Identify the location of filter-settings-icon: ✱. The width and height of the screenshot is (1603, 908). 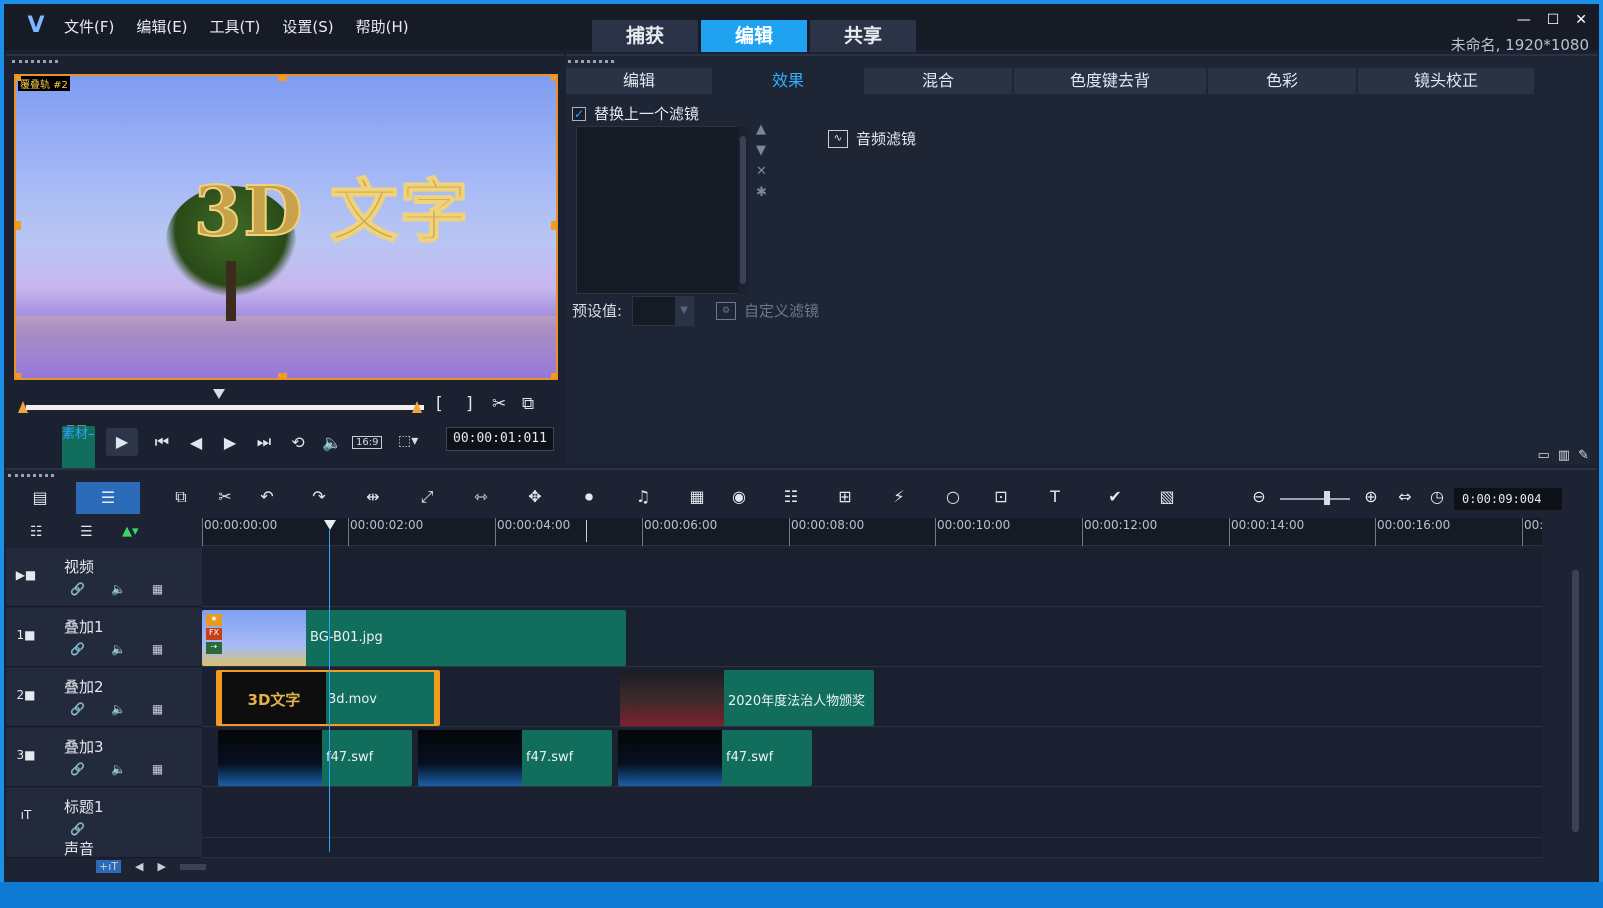
(761, 192).